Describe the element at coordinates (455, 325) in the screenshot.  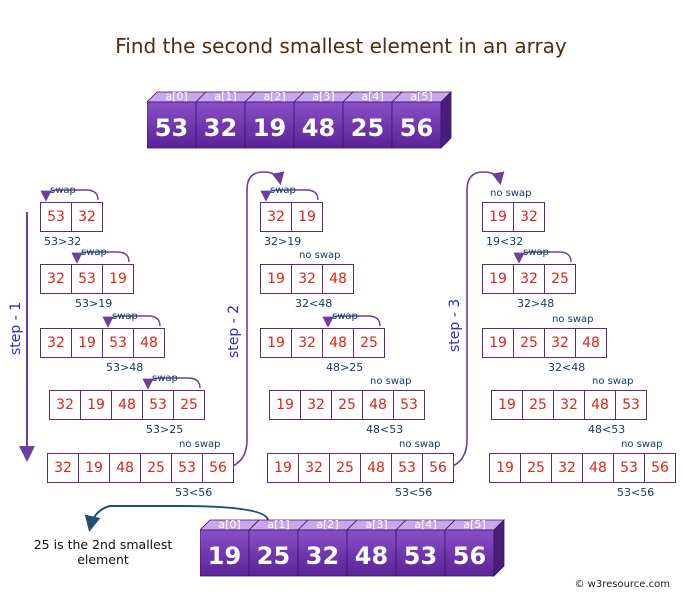
I see `step-label-3: step - 3` at that location.